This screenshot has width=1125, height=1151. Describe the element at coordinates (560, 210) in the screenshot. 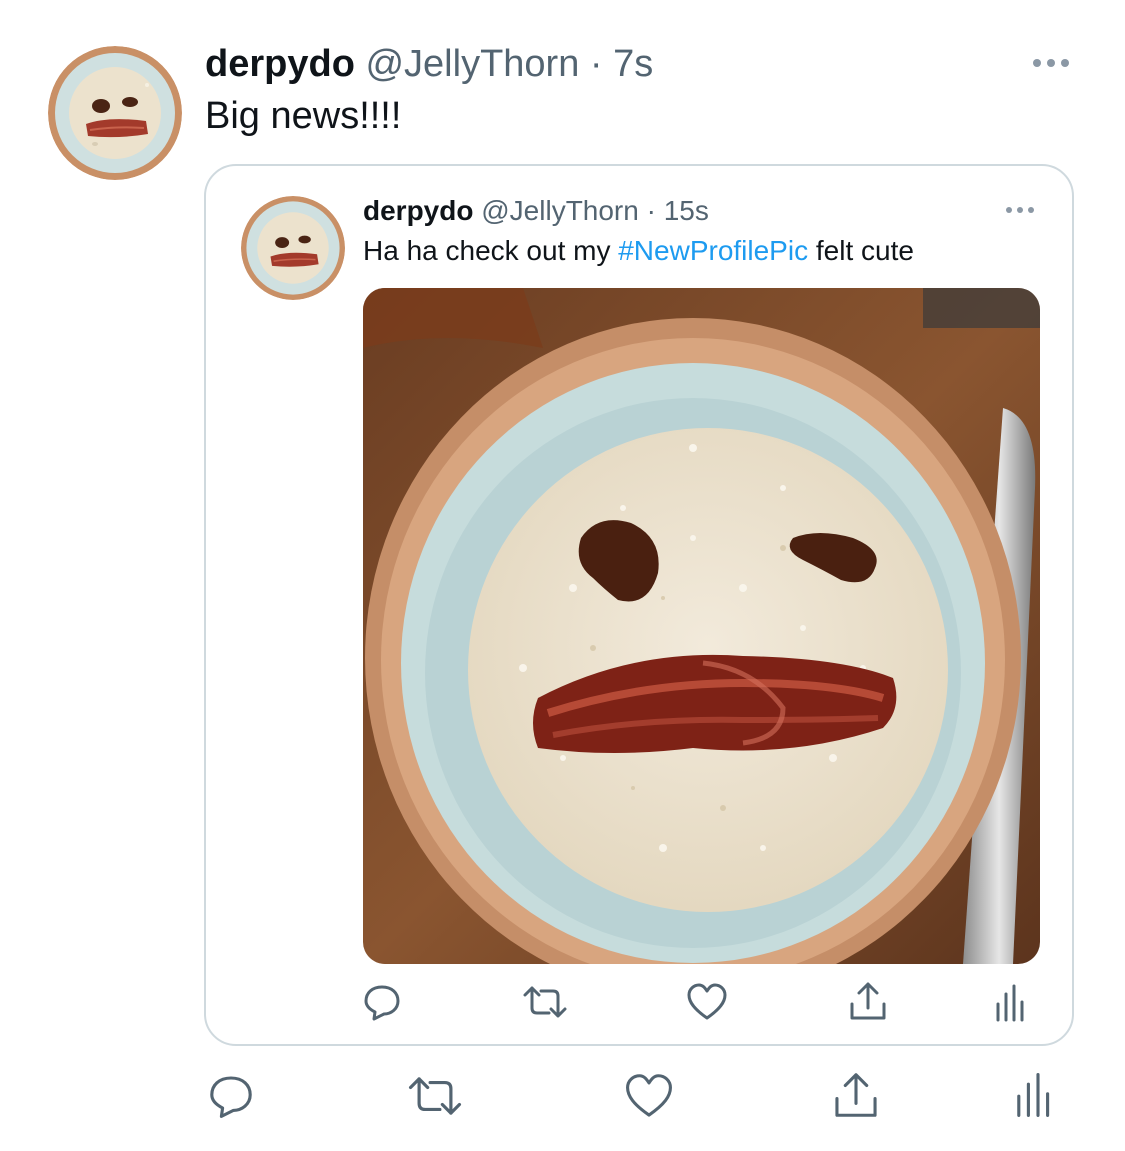

I see `quoted-handle: @JellyThorn` at that location.